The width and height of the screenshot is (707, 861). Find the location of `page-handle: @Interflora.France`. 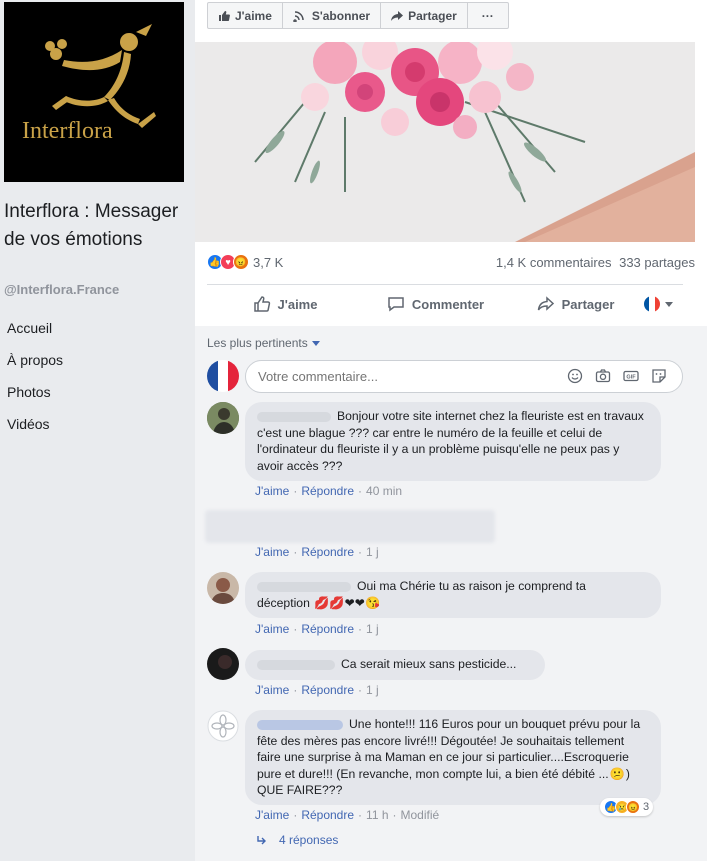

page-handle: @Interflora.France is located at coordinates (61, 289).